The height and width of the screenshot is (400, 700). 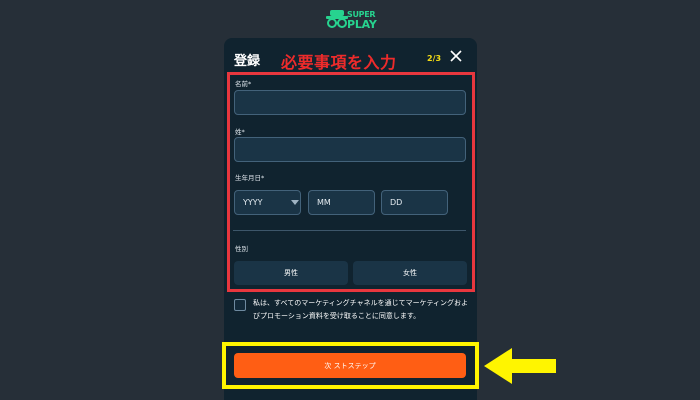 I want to click on superplay-logo: SUPER PLAY, so click(x=351, y=20).